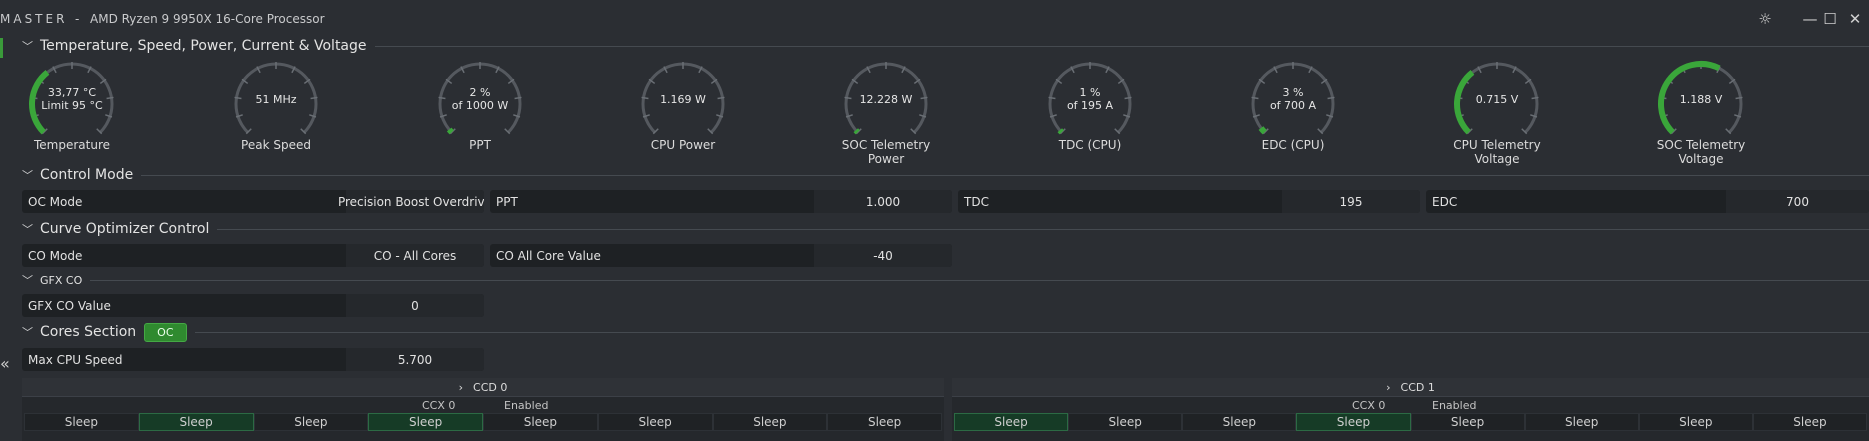 This screenshot has height=441, width=1869. What do you see at coordinates (1090, 145) in the screenshot?
I see `gauge-label: TDC (CPU)` at bounding box center [1090, 145].